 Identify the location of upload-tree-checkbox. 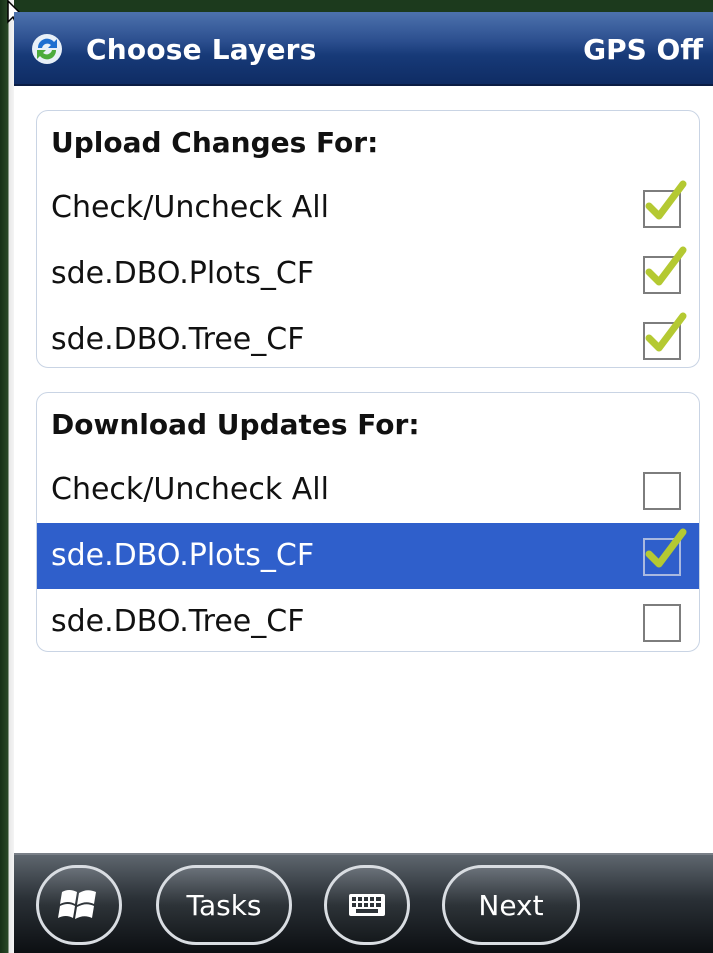
(665, 336).